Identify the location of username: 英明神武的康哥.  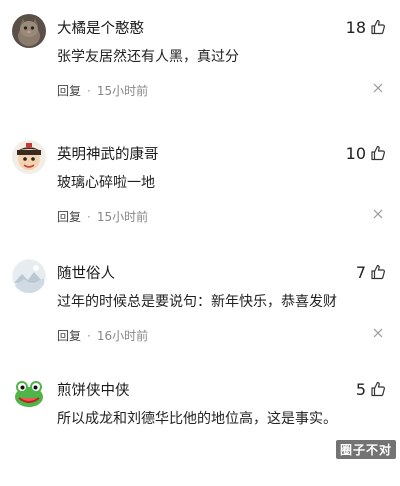
(108, 153).